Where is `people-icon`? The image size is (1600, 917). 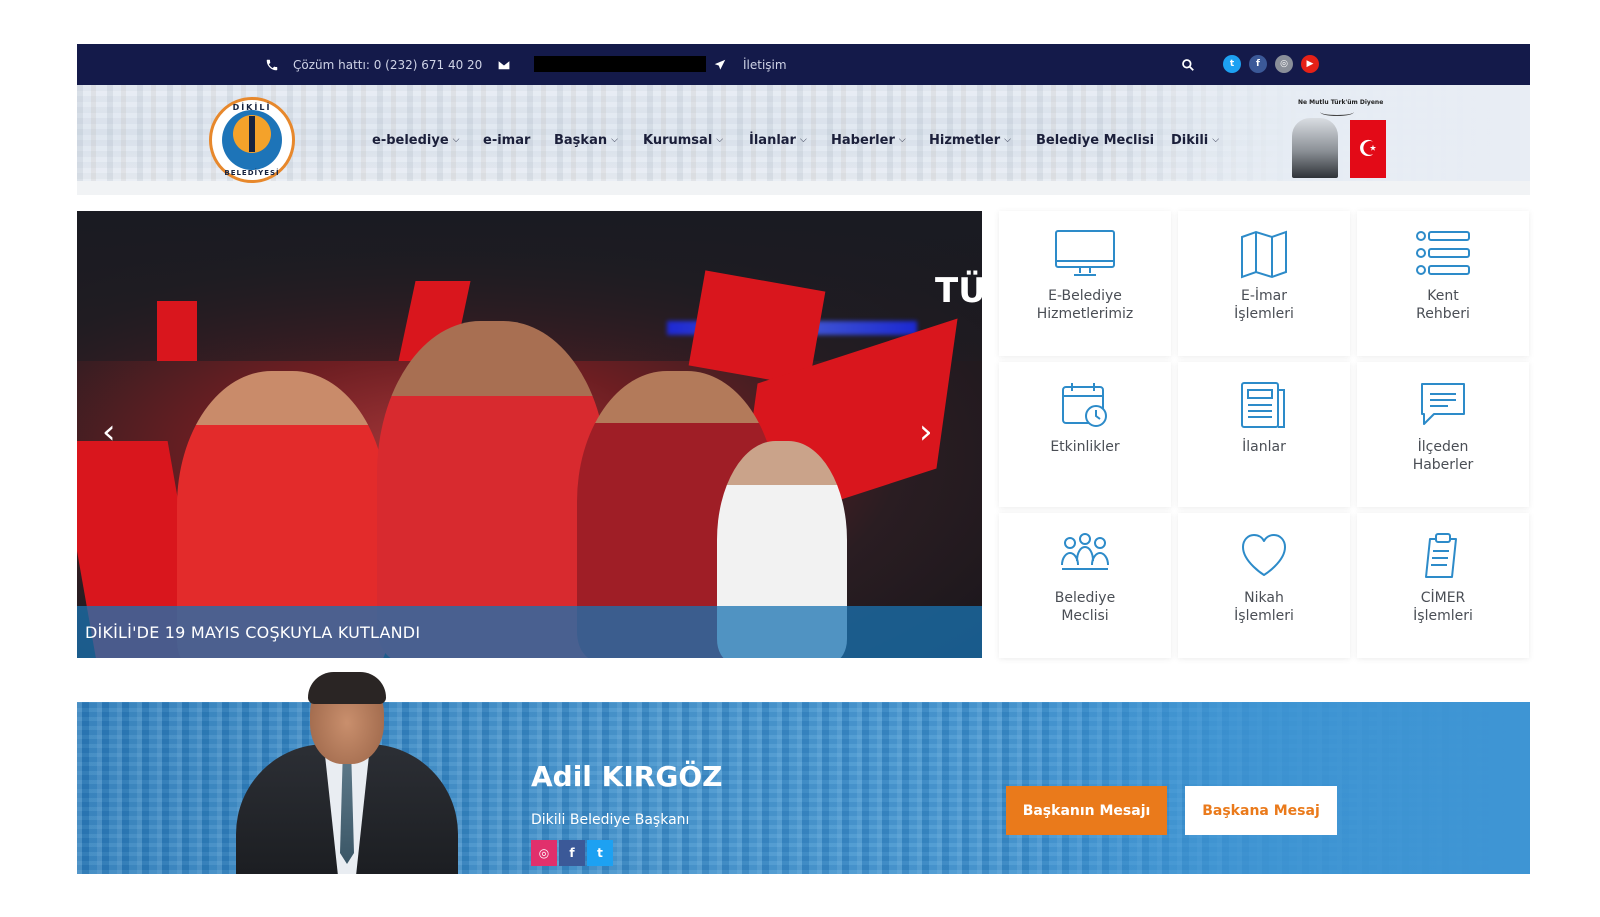 people-icon is located at coordinates (1085, 551).